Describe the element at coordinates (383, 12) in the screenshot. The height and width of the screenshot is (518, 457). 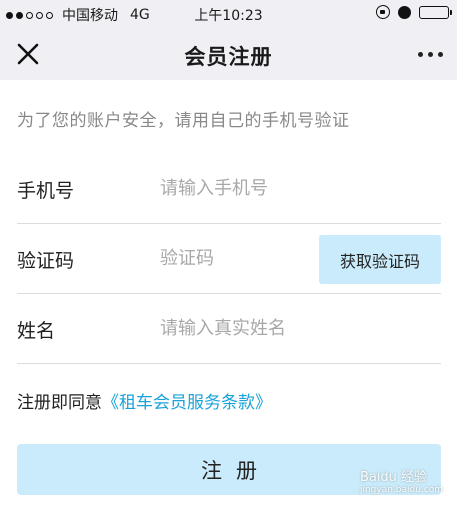
I see `rotation-lock-icon` at that location.